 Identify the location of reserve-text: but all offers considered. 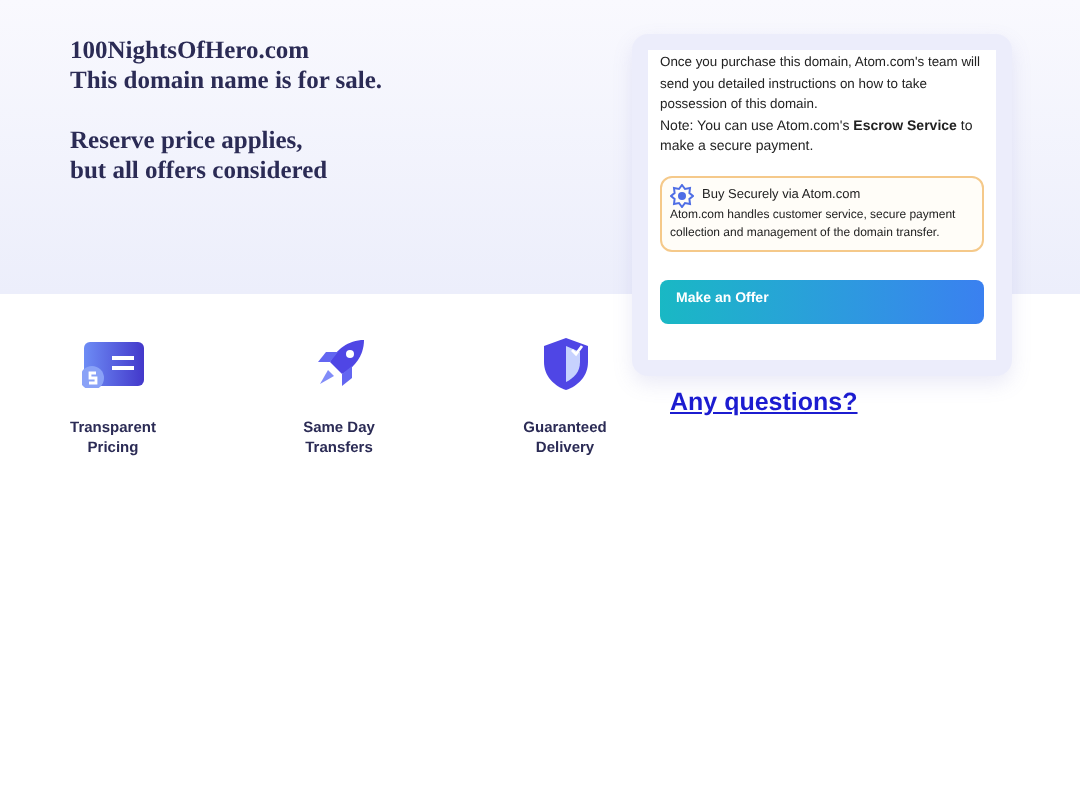
(199, 171).